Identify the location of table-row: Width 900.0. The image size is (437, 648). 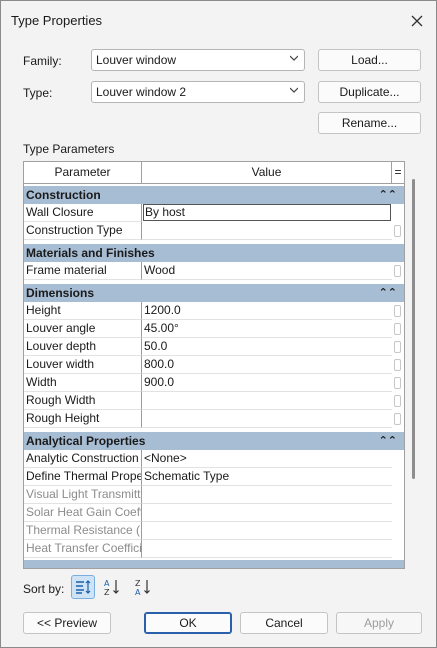
(214, 383).